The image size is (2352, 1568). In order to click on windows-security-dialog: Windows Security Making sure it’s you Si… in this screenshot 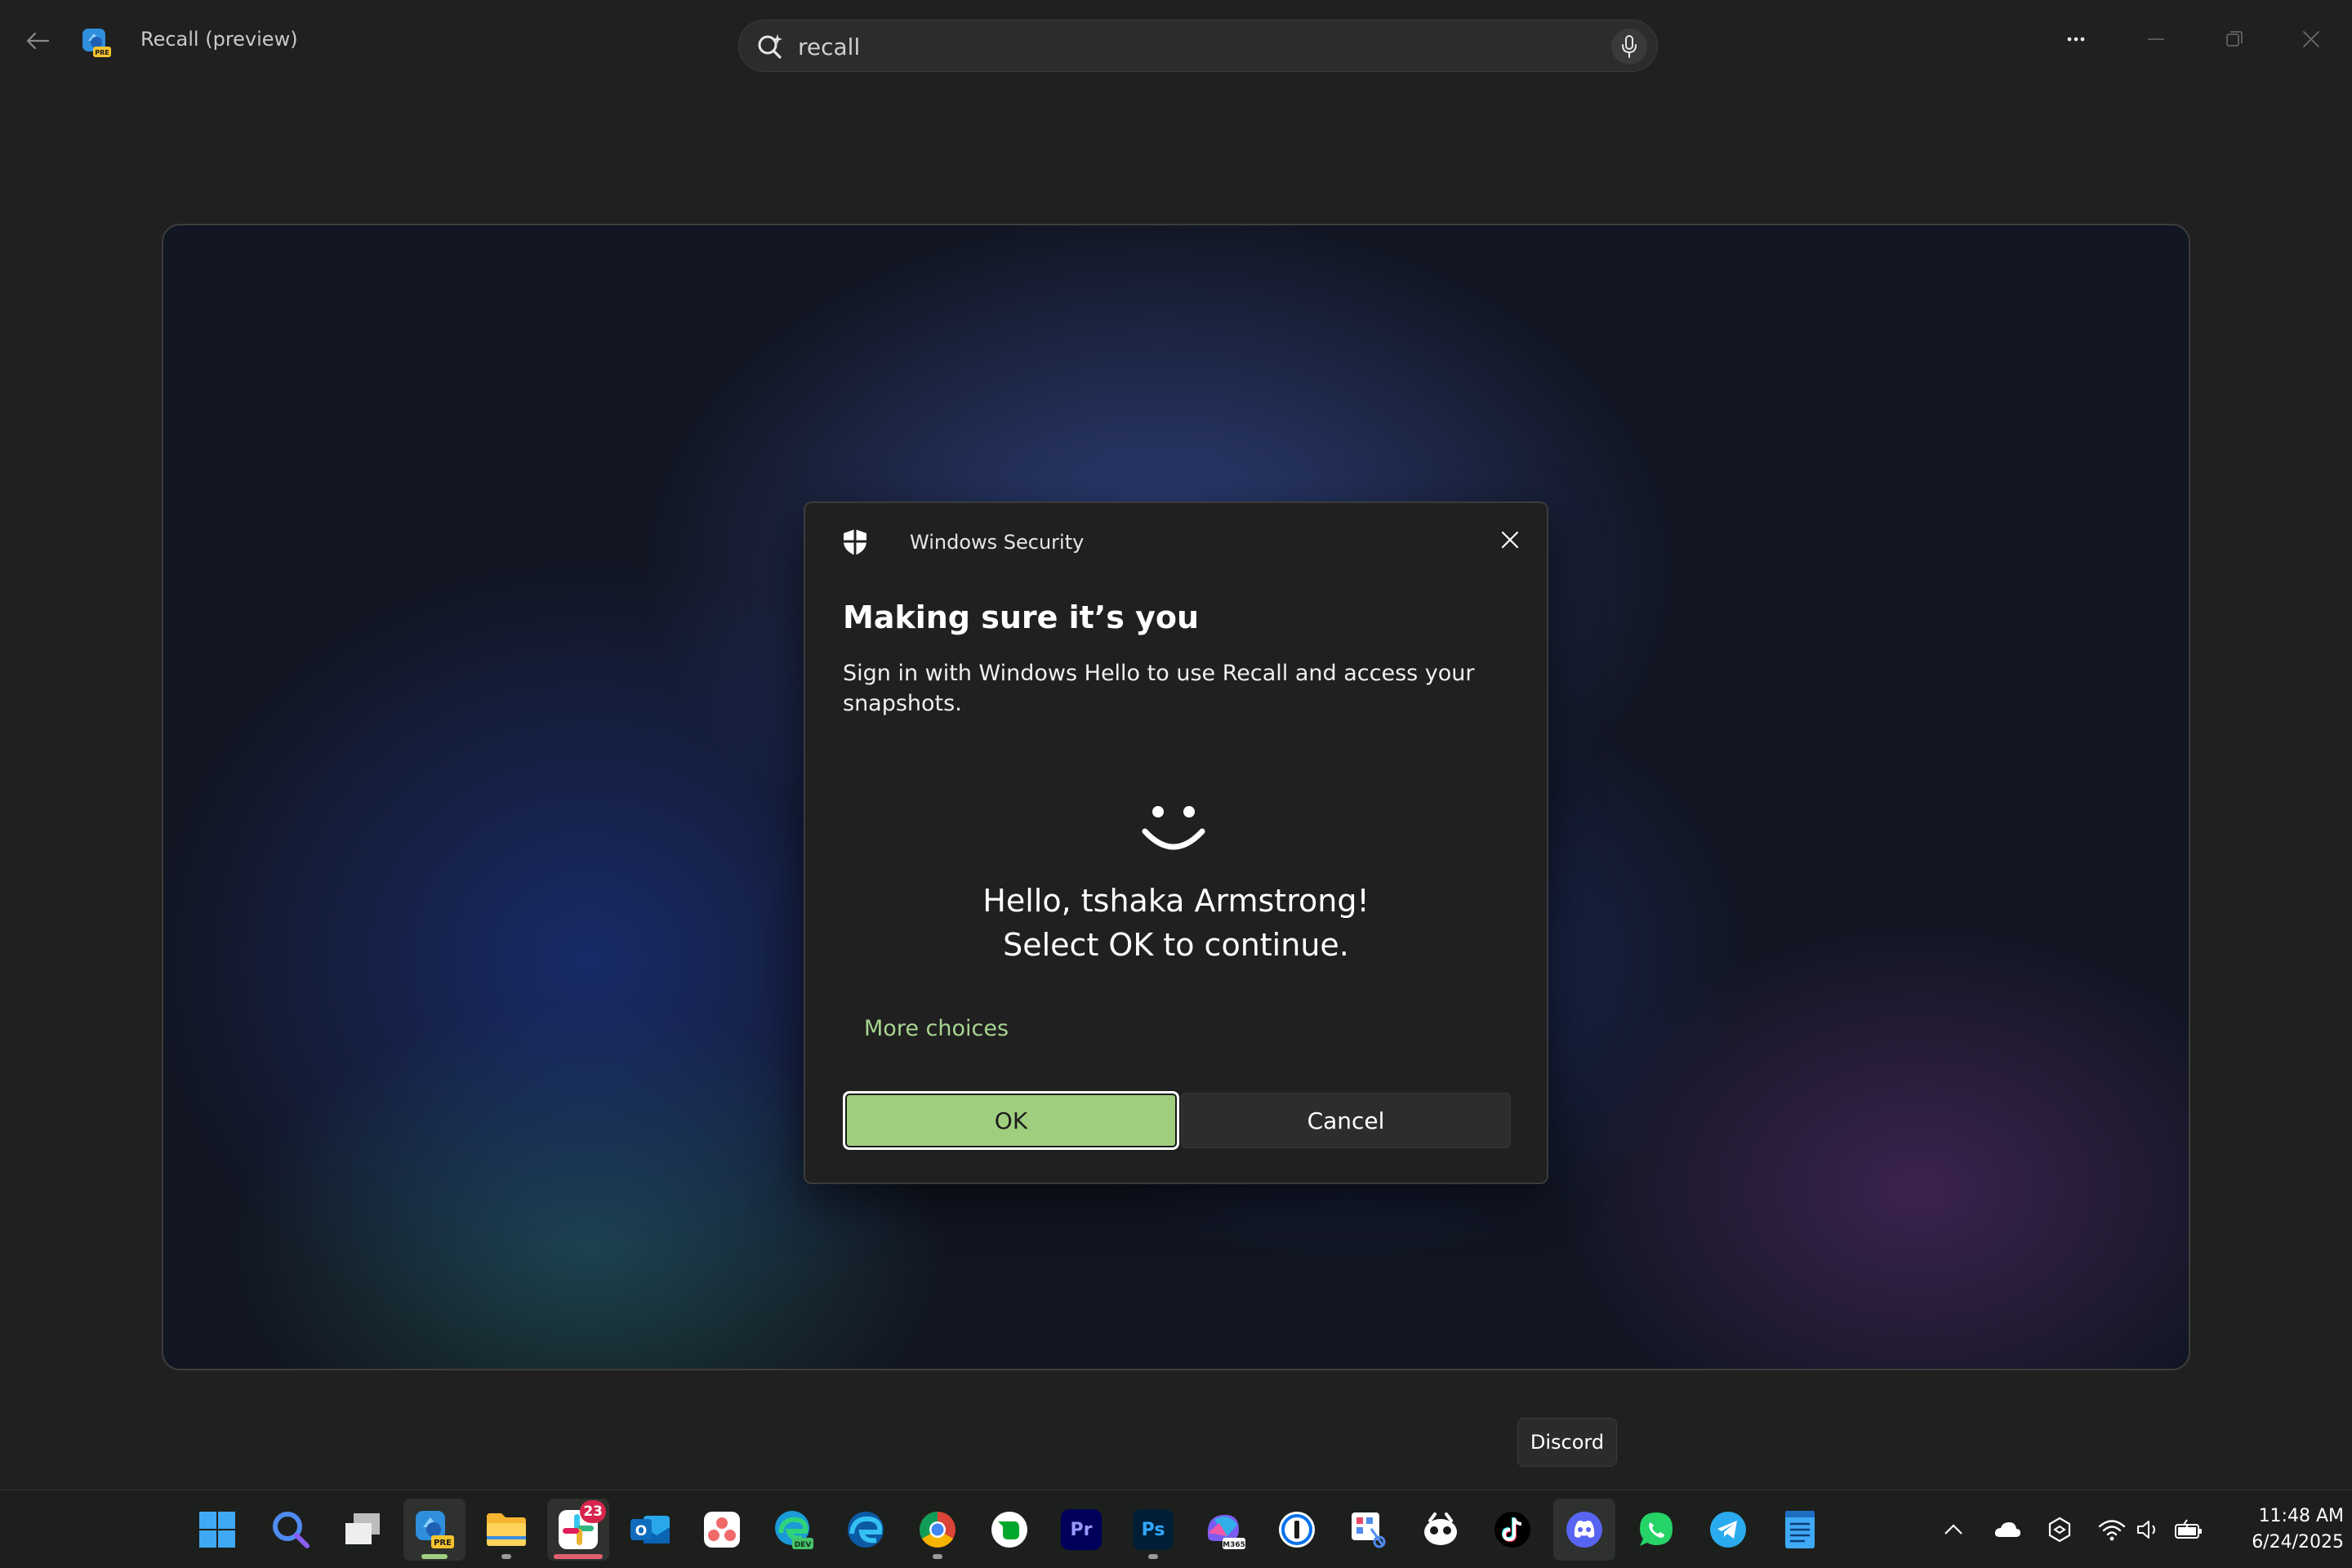, I will do `click(1176, 842)`.